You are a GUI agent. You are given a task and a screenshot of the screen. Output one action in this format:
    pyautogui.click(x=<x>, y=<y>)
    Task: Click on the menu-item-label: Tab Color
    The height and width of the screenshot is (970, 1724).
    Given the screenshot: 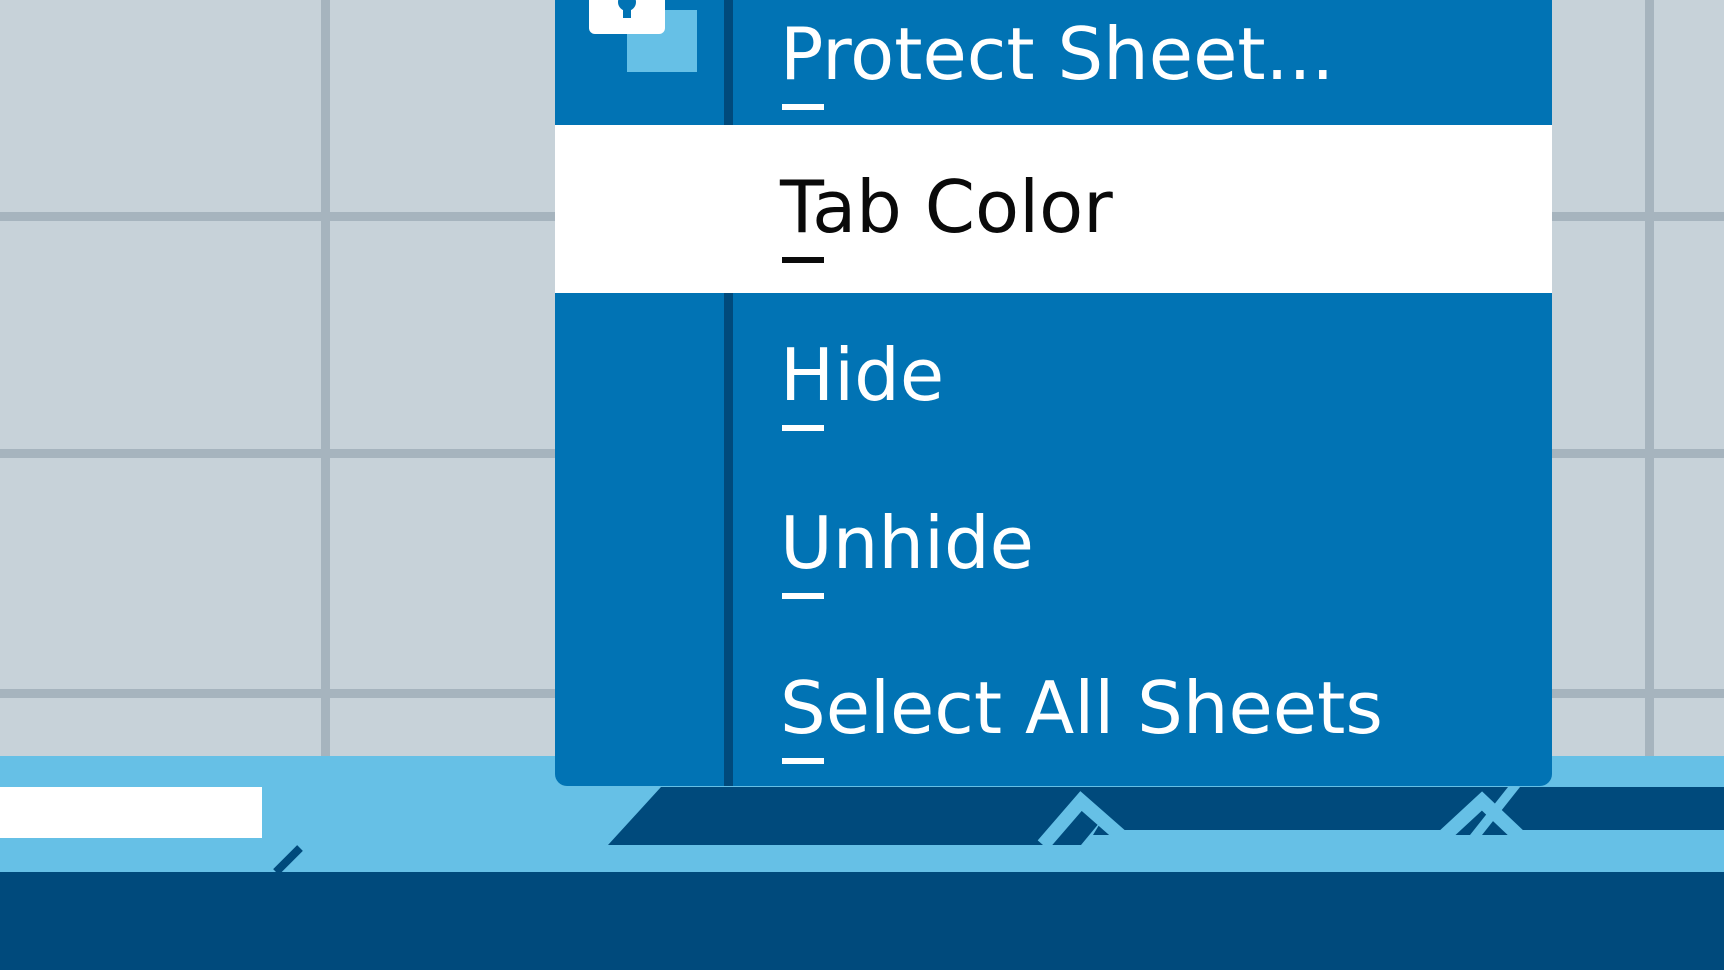 What is the action you would take?
    pyautogui.click(x=946, y=207)
    